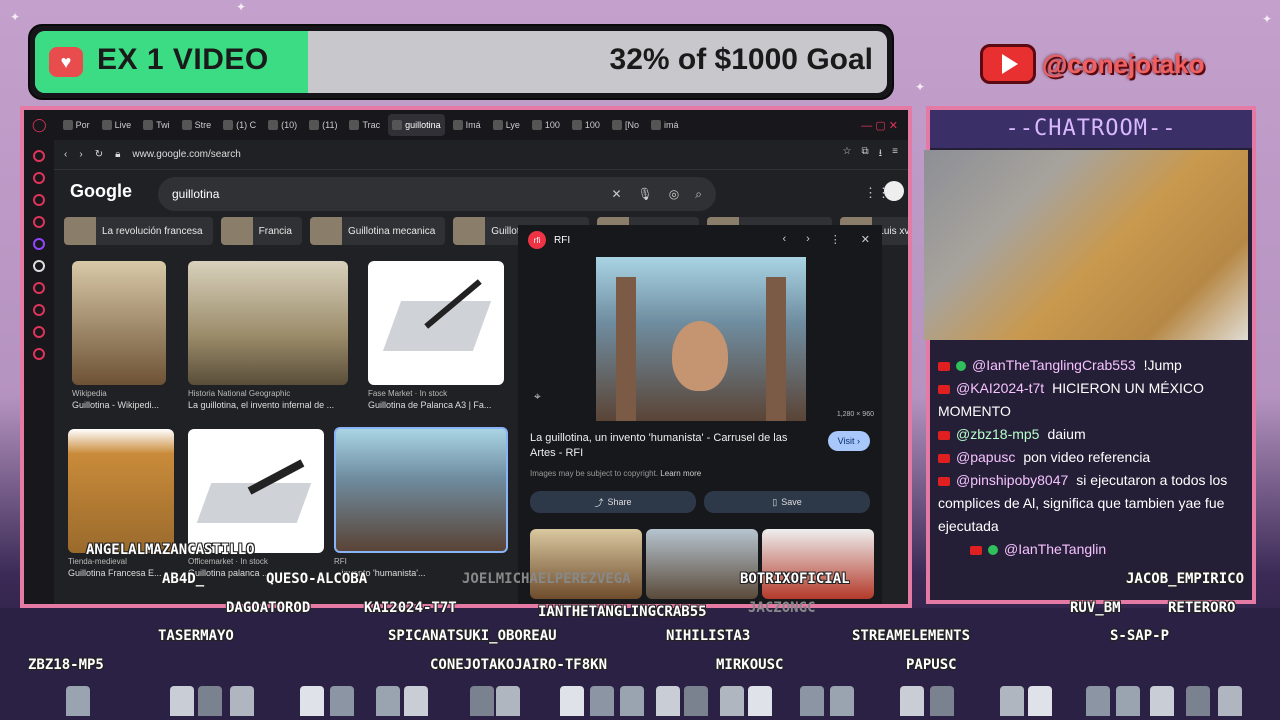  What do you see at coordinates (808, 239) in the screenshot?
I see `next-icon: ›` at bounding box center [808, 239].